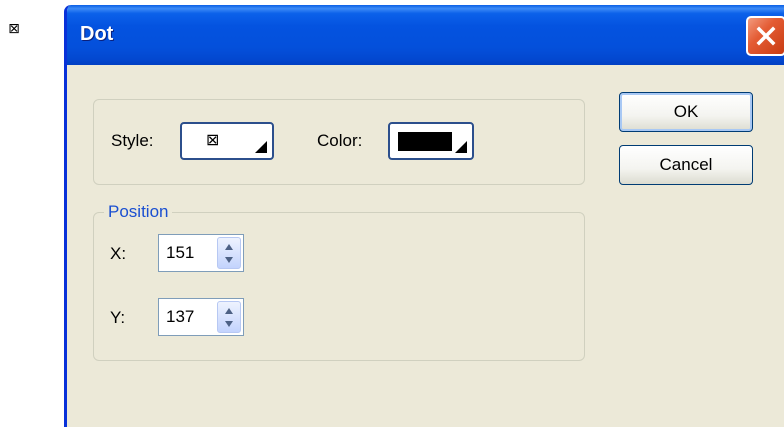 The image size is (784, 427). Describe the element at coordinates (213, 139) in the screenshot. I see `style-value: ⊠` at that location.